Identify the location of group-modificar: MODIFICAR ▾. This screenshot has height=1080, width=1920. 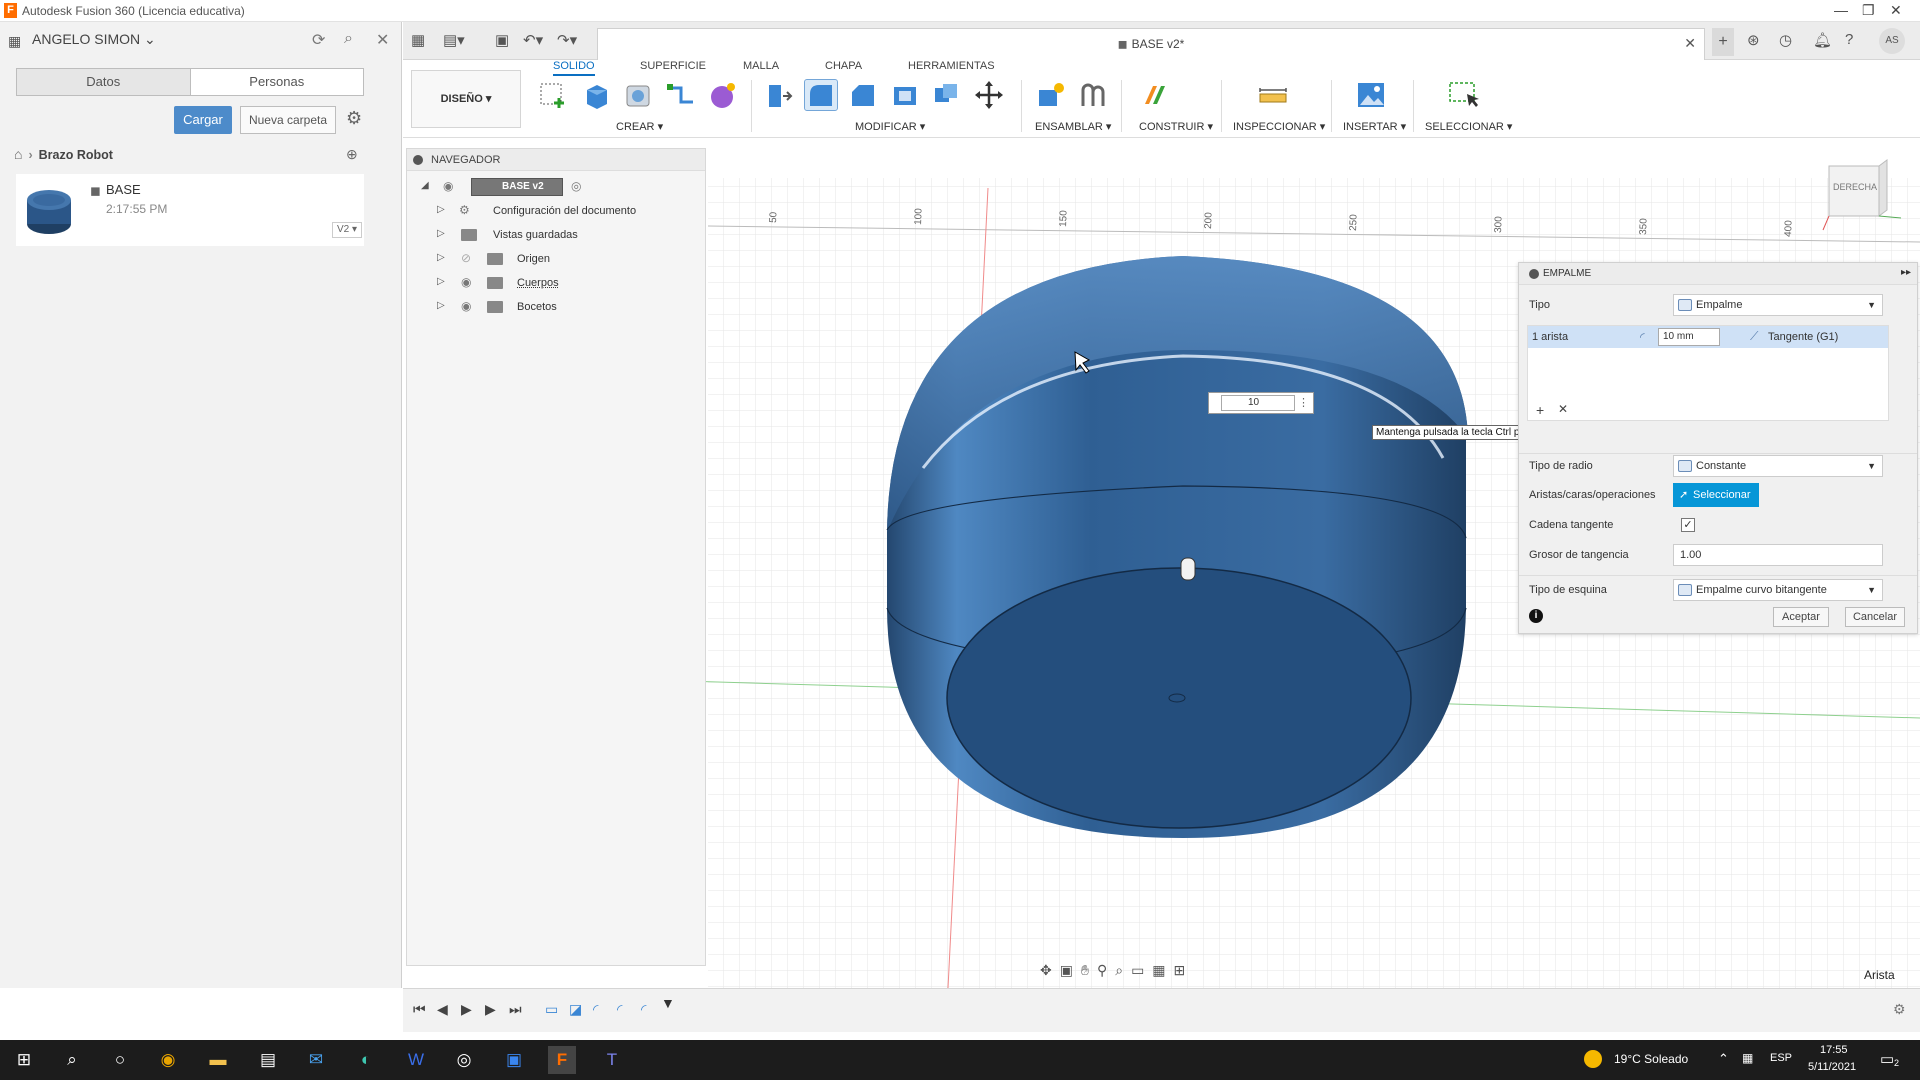
(890, 126).